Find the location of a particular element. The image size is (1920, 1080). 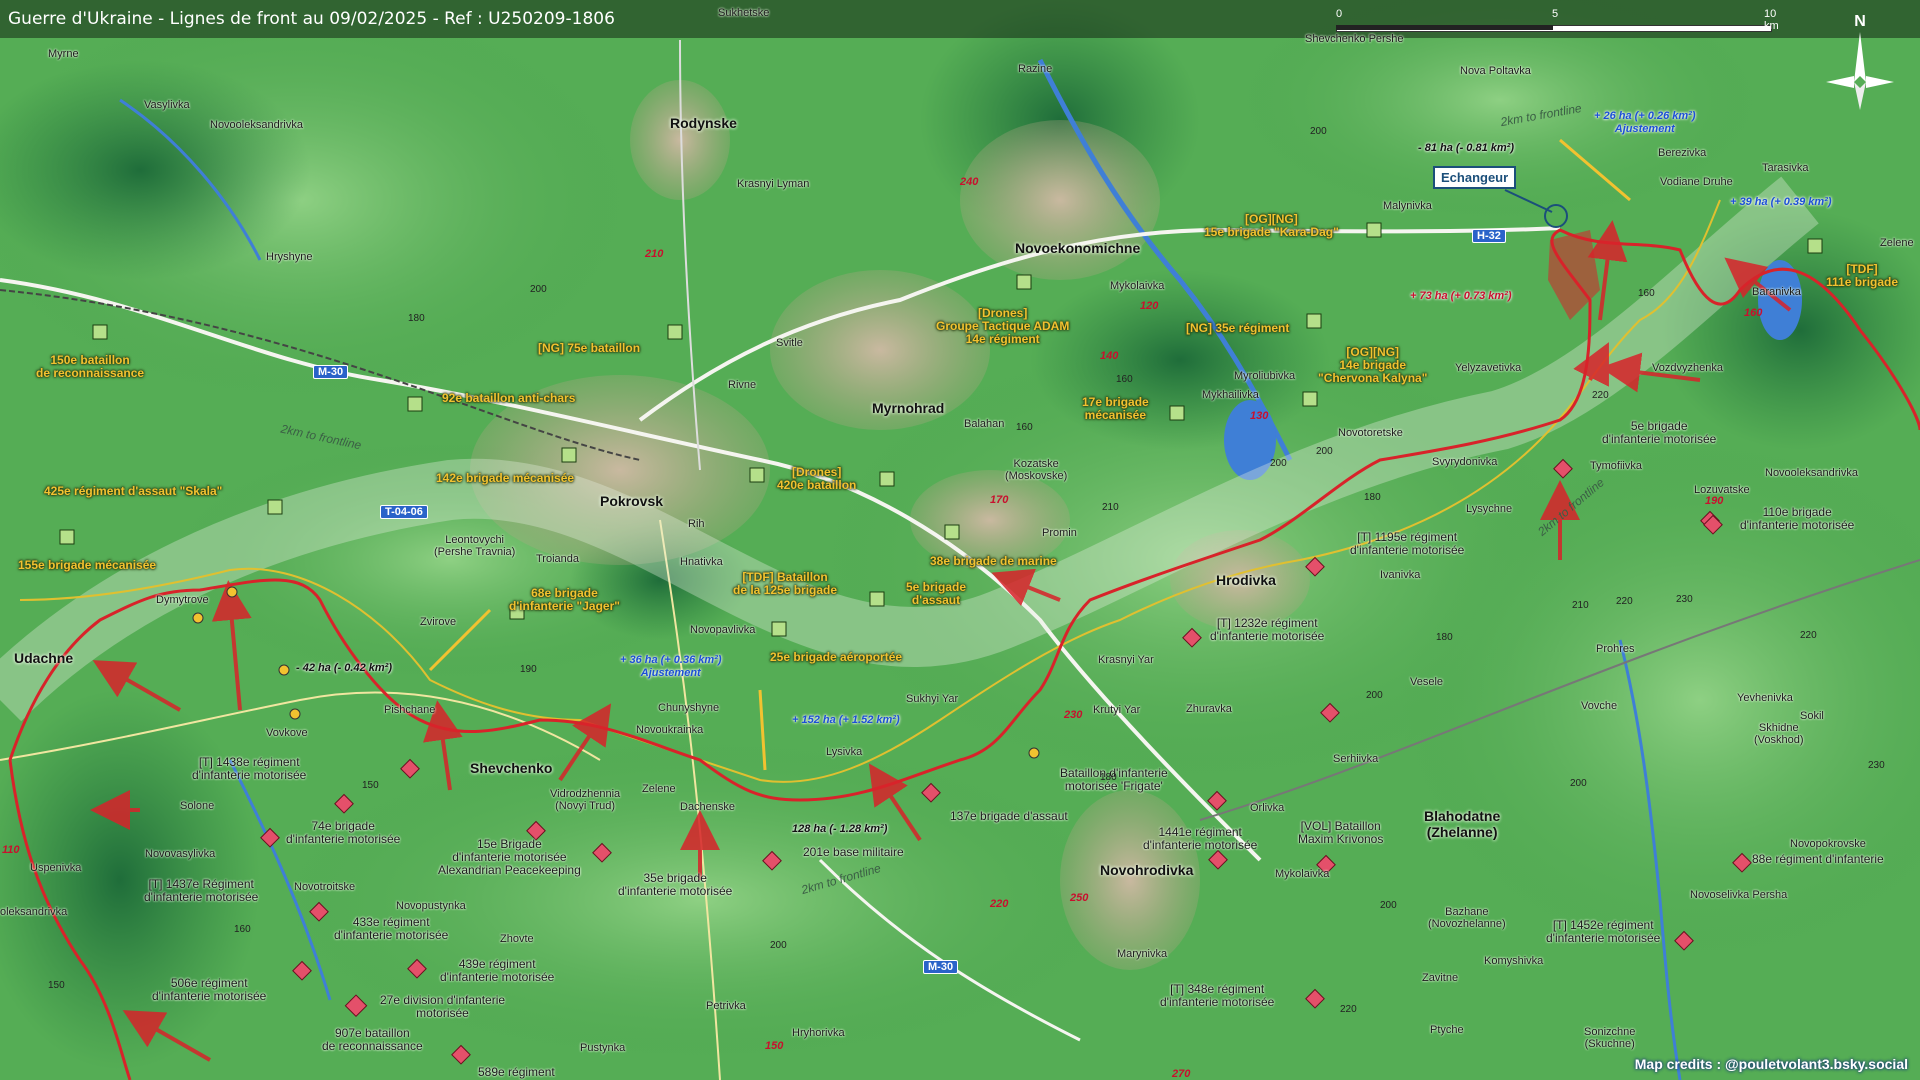

city-novohrodivka: Novohrodivka is located at coordinates (1147, 870).